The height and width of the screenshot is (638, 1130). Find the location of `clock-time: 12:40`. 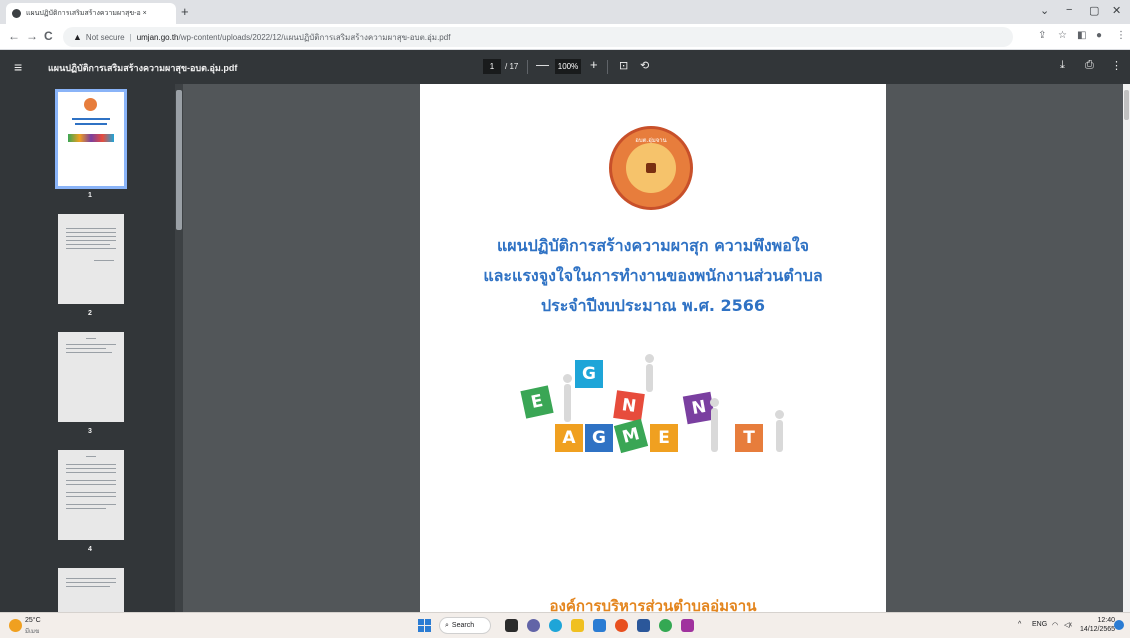

clock-time: 12:40 is located at coordinates (1106, 620).